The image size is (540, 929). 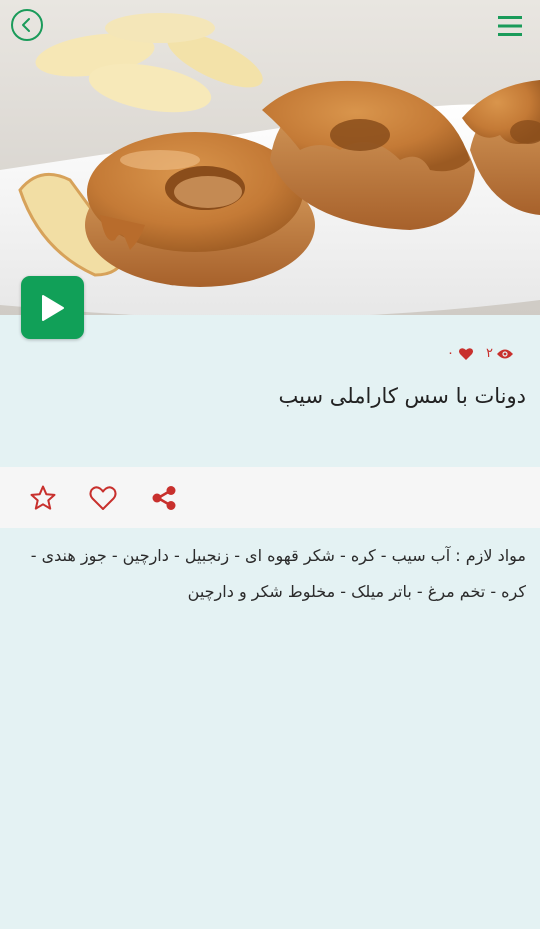 I want to click on share-button, so click(x=164, y=498).